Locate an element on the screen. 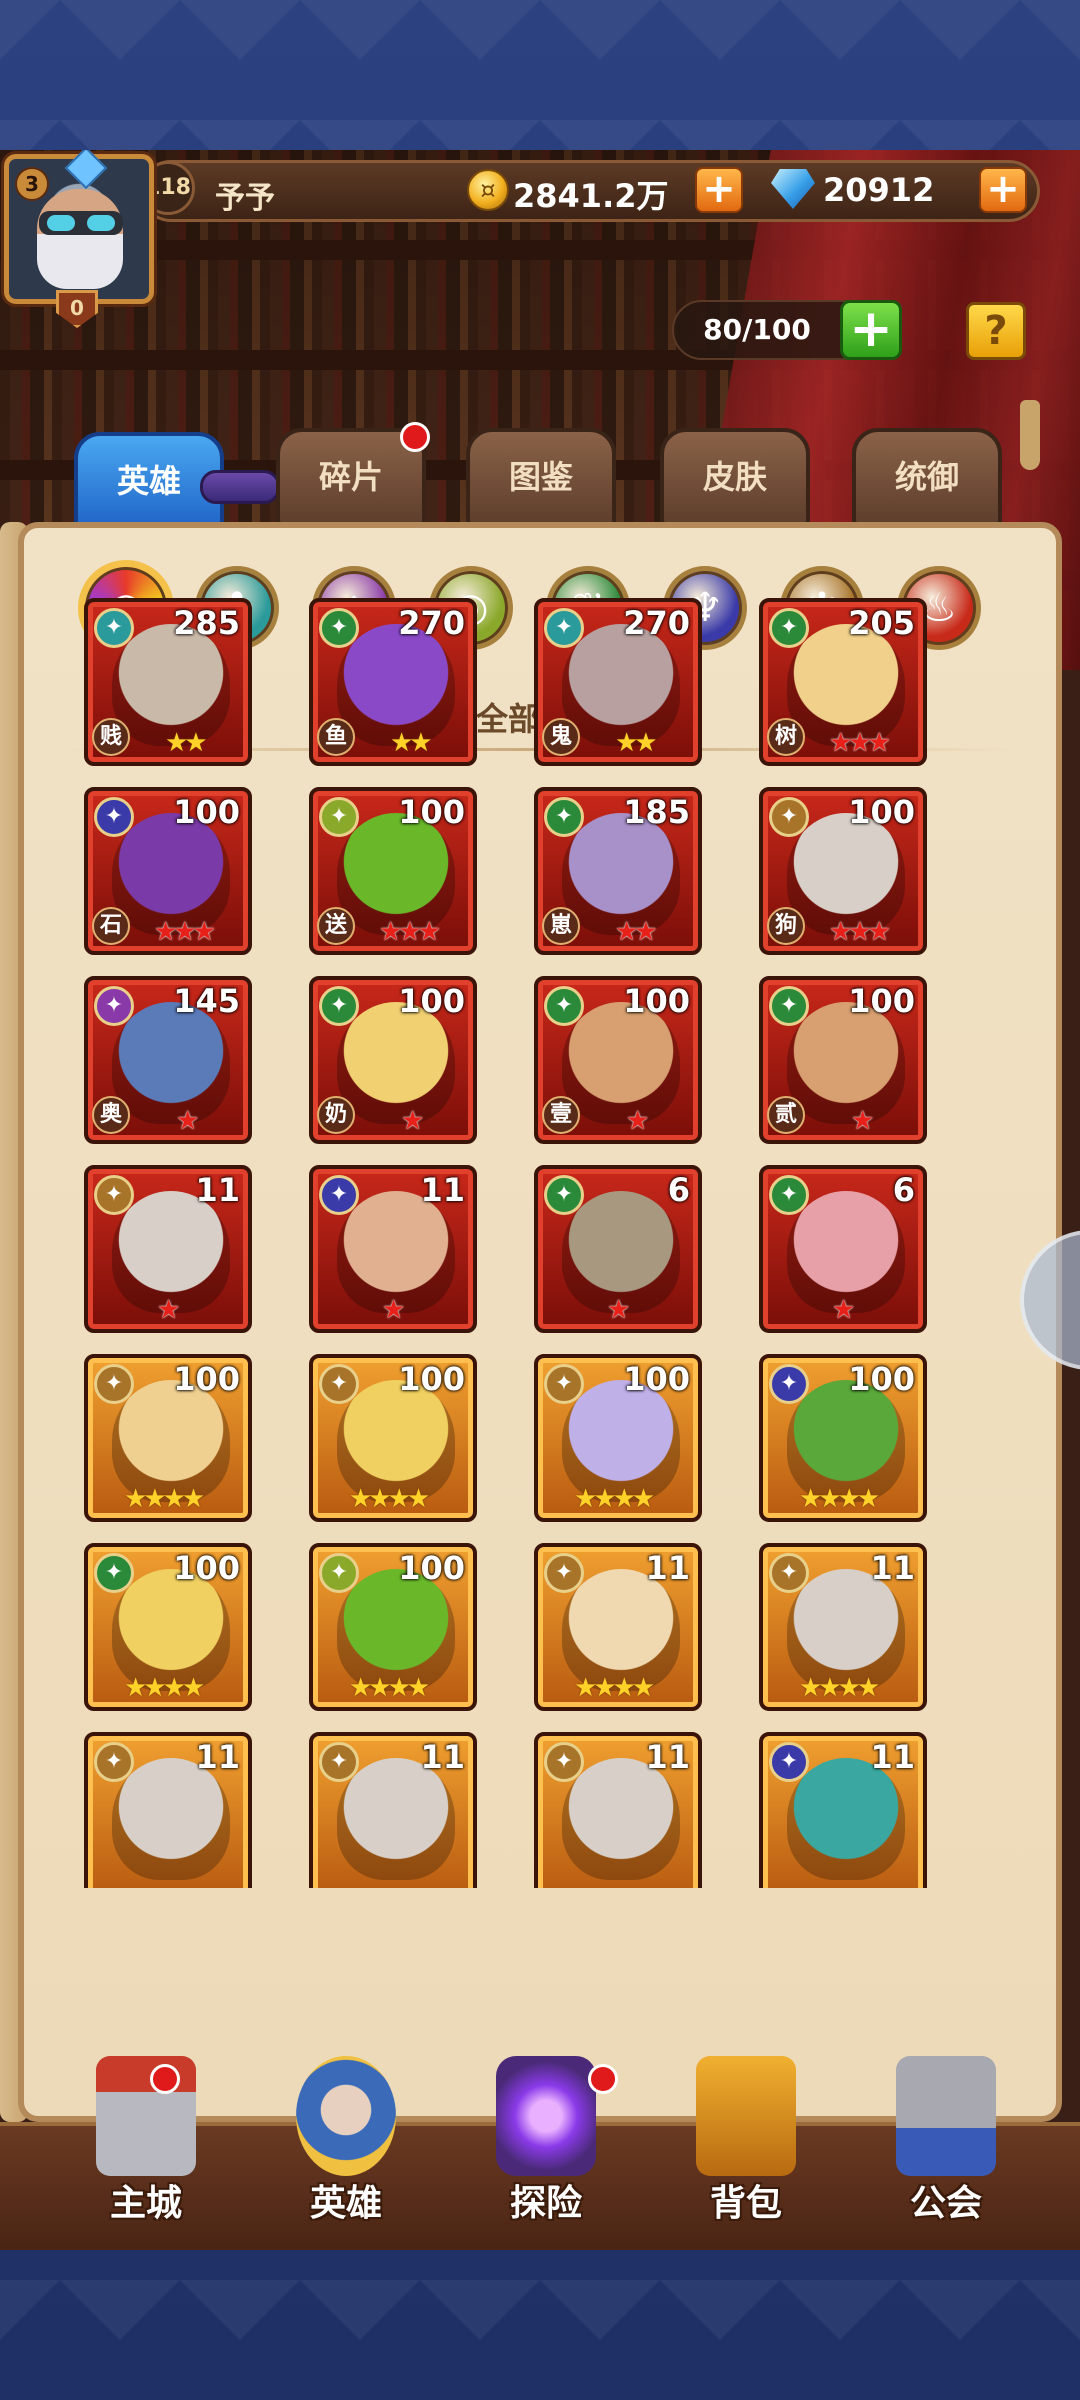  nav-portal: 探险 is located at coordinates (546, 2151).